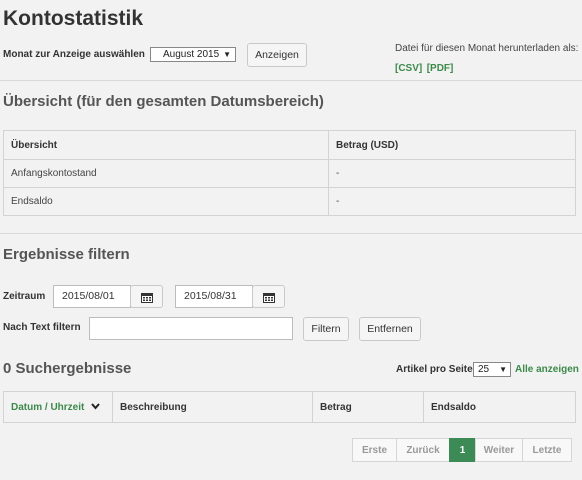 This screenshot has height=480, width=582. What do you see at coordinates (92, 296) in the screenshot?
I see `date-from-input: 2015/08/01` at bounding box center [92, 296].